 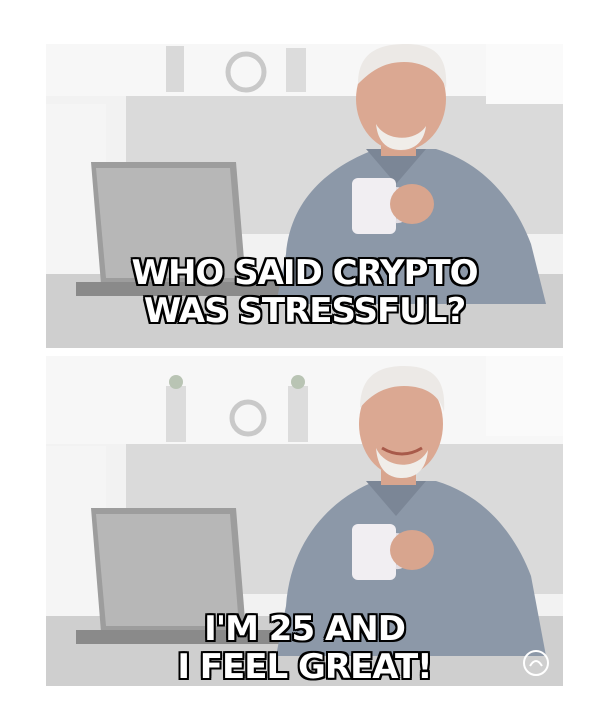 What do you see at coordinates (304, 311) in the screenshot?
I see `top-caption-line-2: WAS STRESSFUL?` at bounding box center [304, 311].